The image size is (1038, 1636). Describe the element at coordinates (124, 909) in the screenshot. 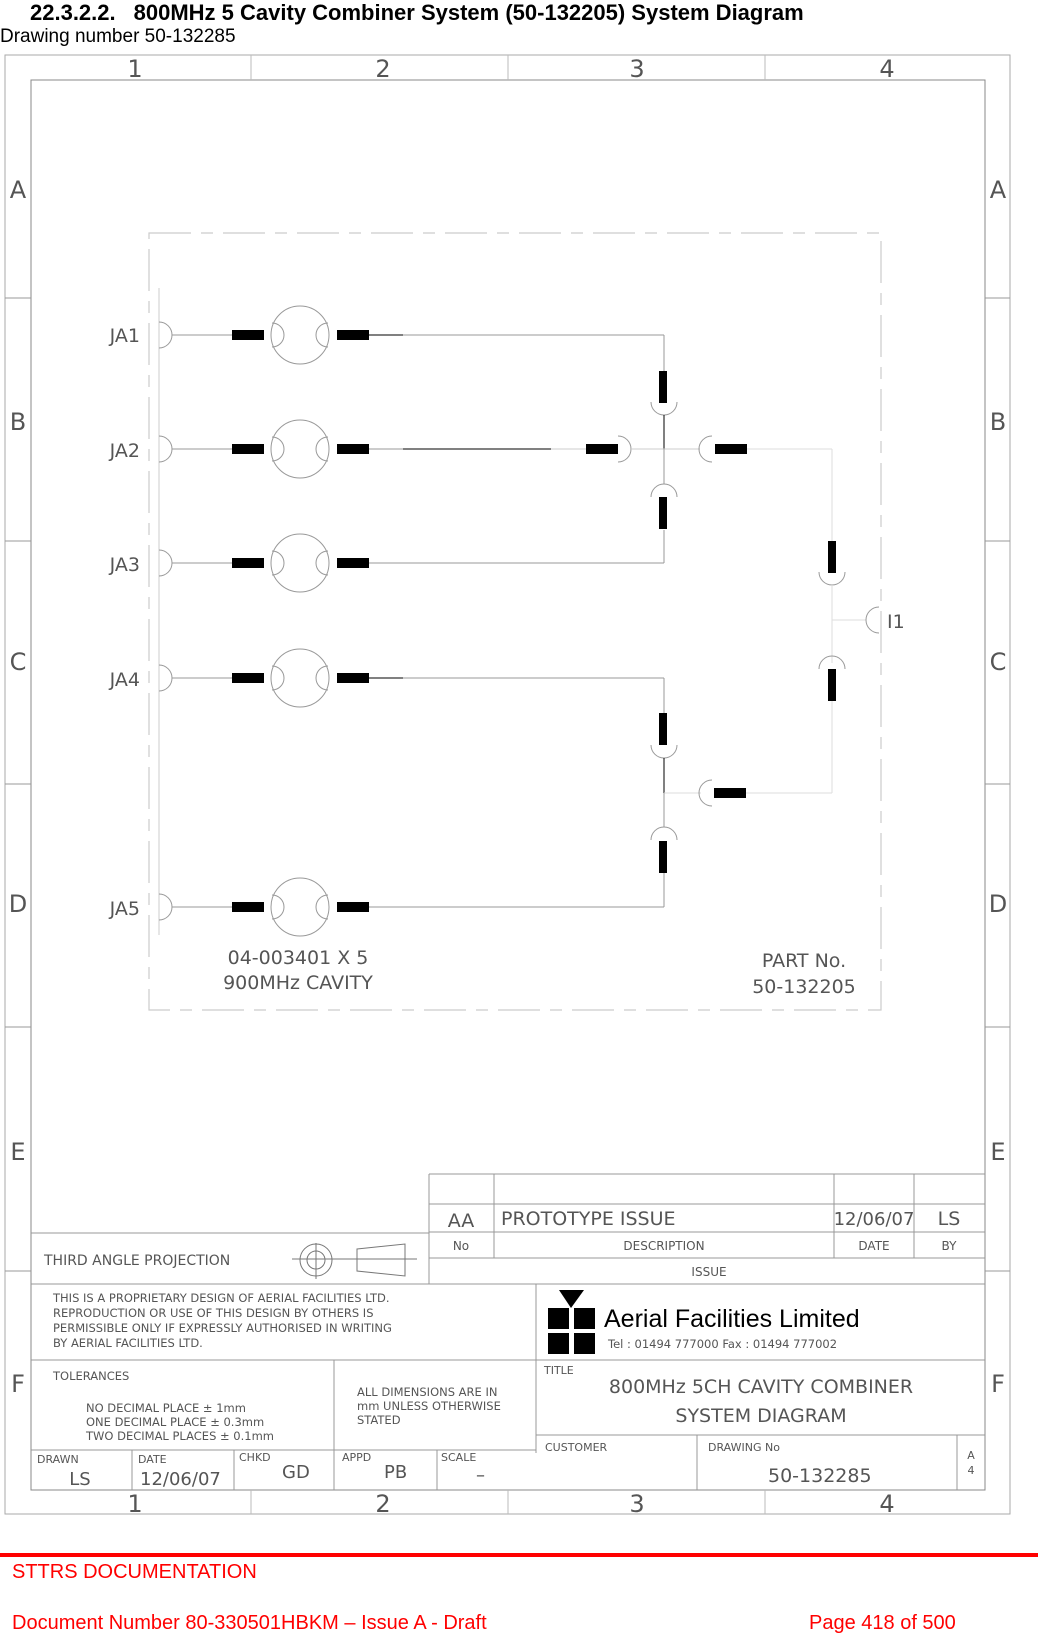

I see `input-label-ja5: JA5` at that location.